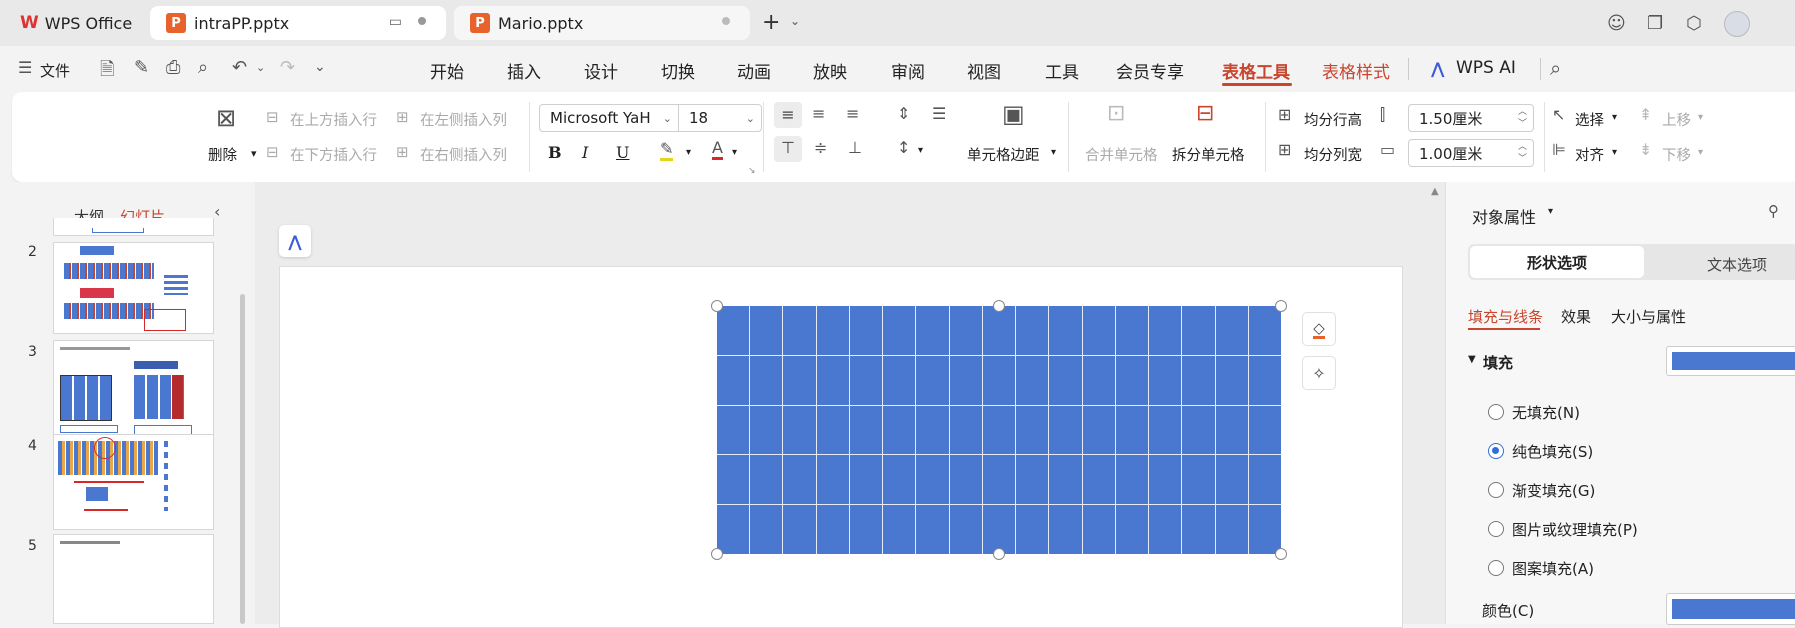 The height and width of the screenshot is (628, 1795). I want to click on table-tools-float-button: ✧, so click(1319, 373).